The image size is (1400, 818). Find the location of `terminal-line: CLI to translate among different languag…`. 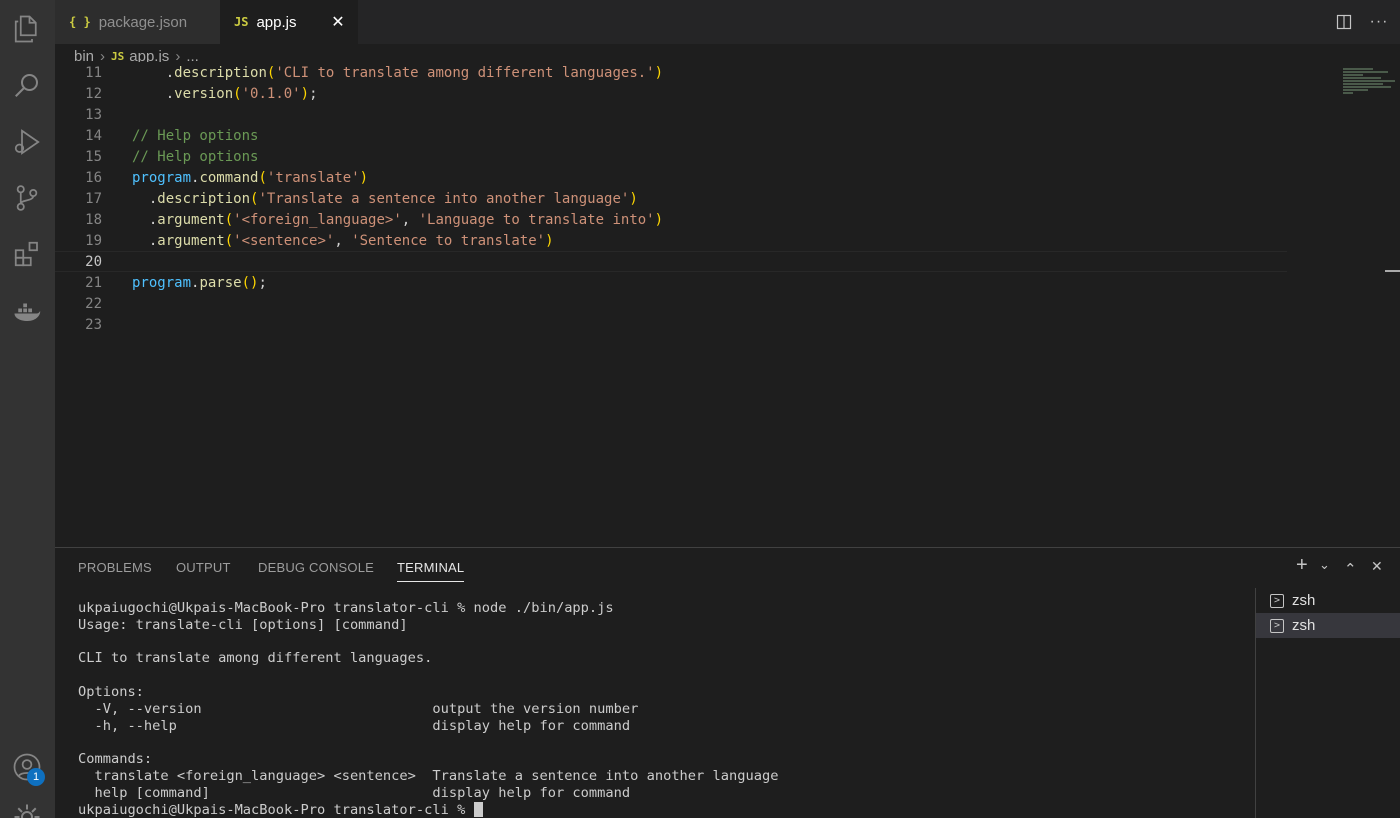

terminal-line: CLI to translate among different languag… is located at coordinates (255, 658).